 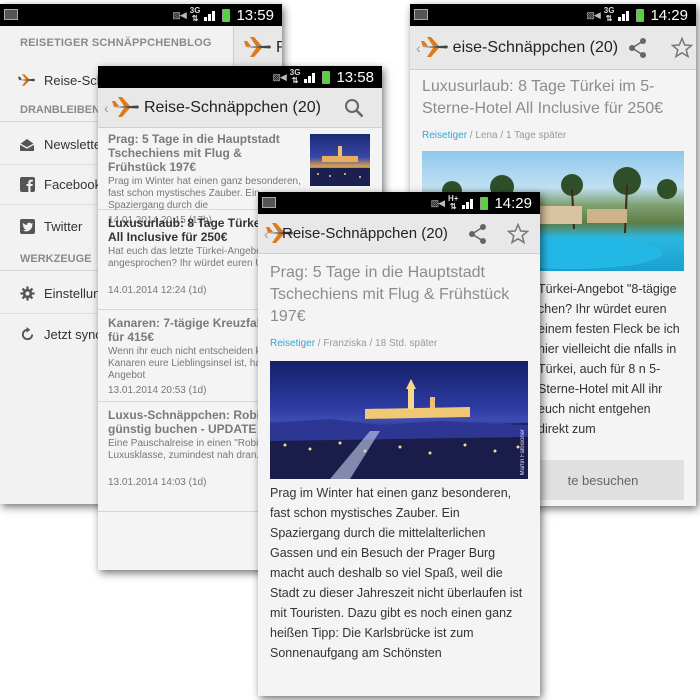 What do you see at coordinates (494, 135) in the screenshot?
I see `article-meta: Reisetiger / Lena / 1 Tage später` at bounding box center [494, 135].